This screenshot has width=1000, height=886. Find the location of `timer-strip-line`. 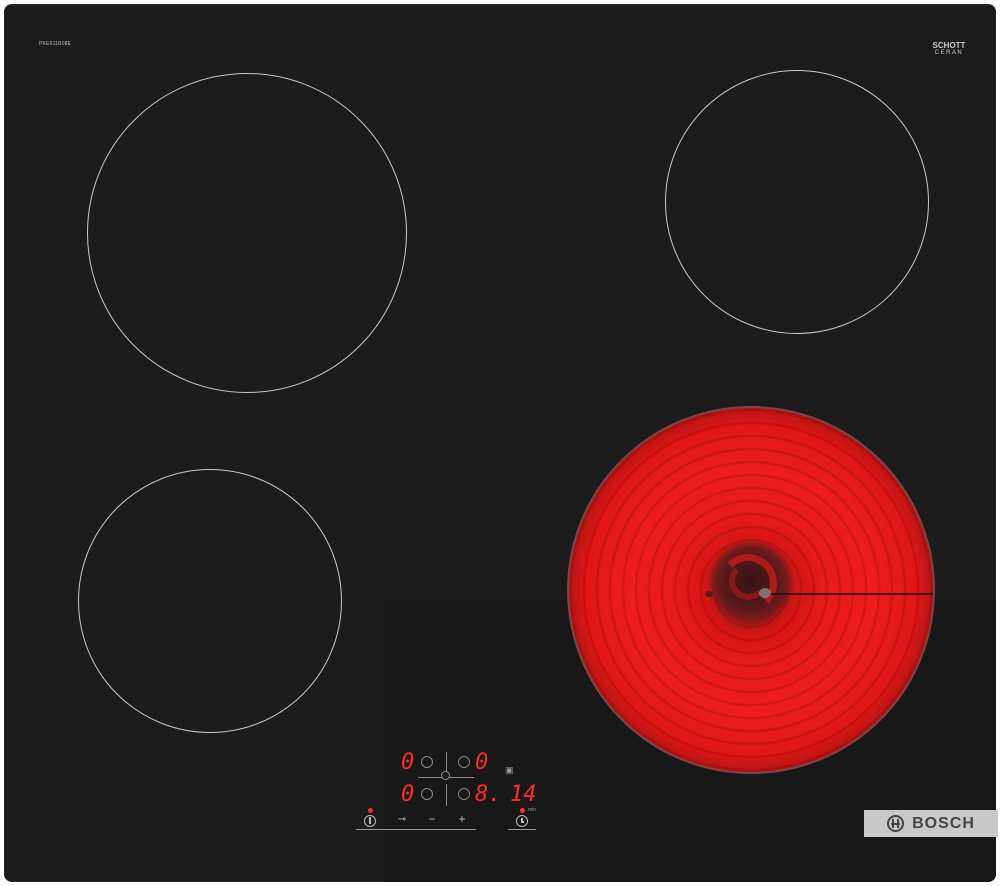

timer-strip-line is located at coordinates (522, 829).